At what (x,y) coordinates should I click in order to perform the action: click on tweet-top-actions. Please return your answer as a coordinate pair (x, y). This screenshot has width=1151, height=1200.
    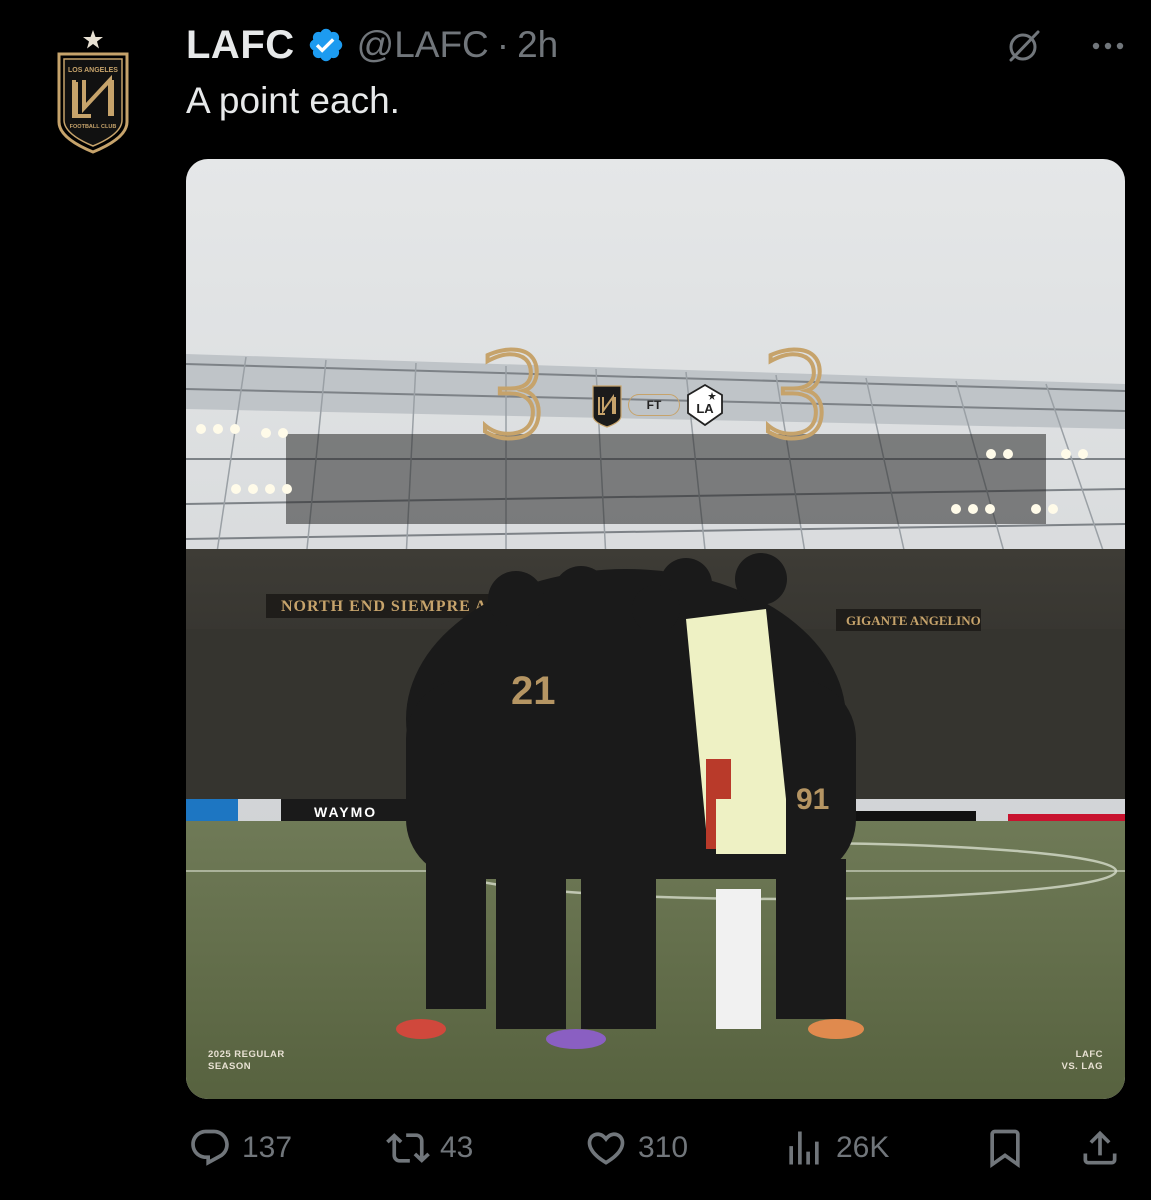
    Looking at the image, I should click on (1066, 46).